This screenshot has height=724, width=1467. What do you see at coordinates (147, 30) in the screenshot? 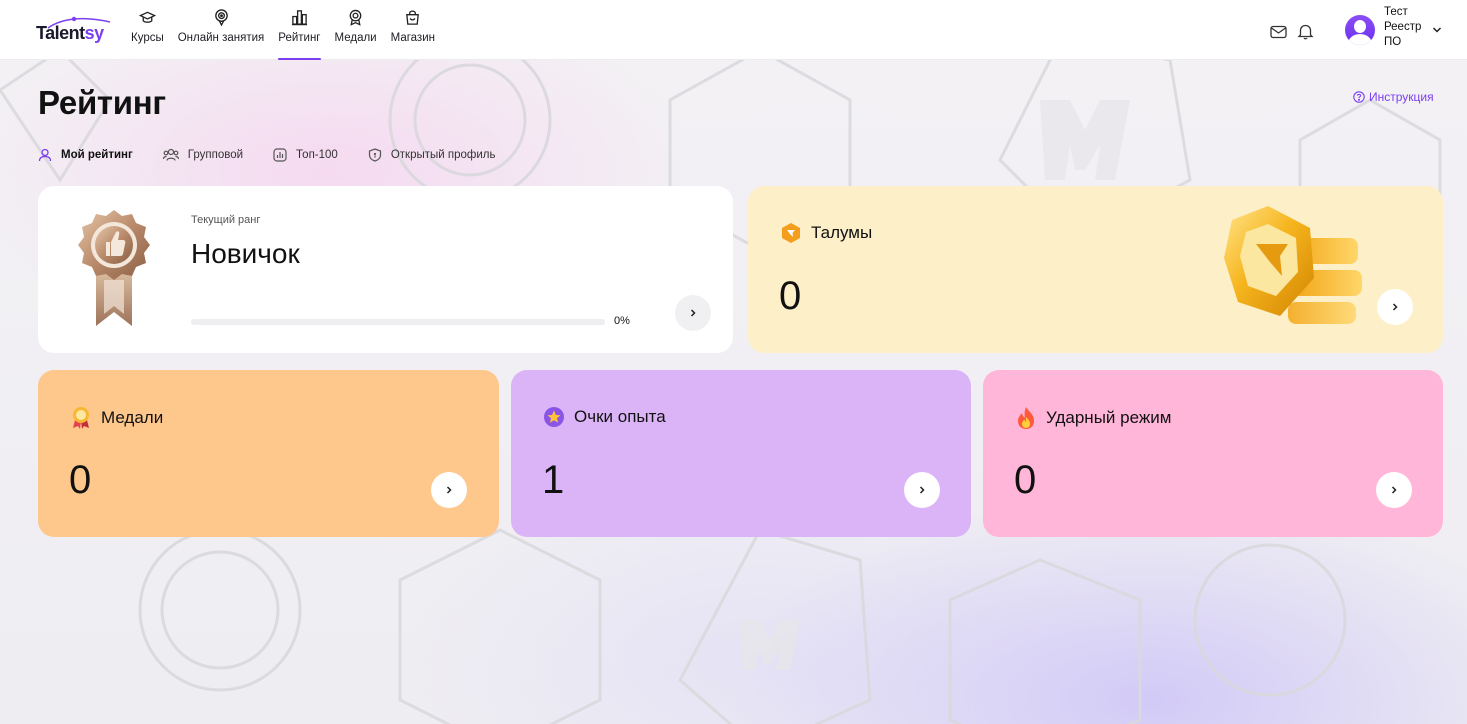
I see `nav-item-courses: Курсы` at bounding box center [147, 30].